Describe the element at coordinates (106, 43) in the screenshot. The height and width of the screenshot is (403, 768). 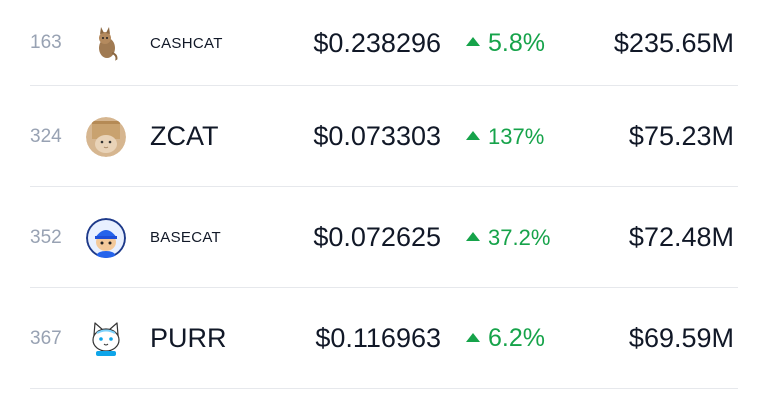
I see `cat-icon` at that location.